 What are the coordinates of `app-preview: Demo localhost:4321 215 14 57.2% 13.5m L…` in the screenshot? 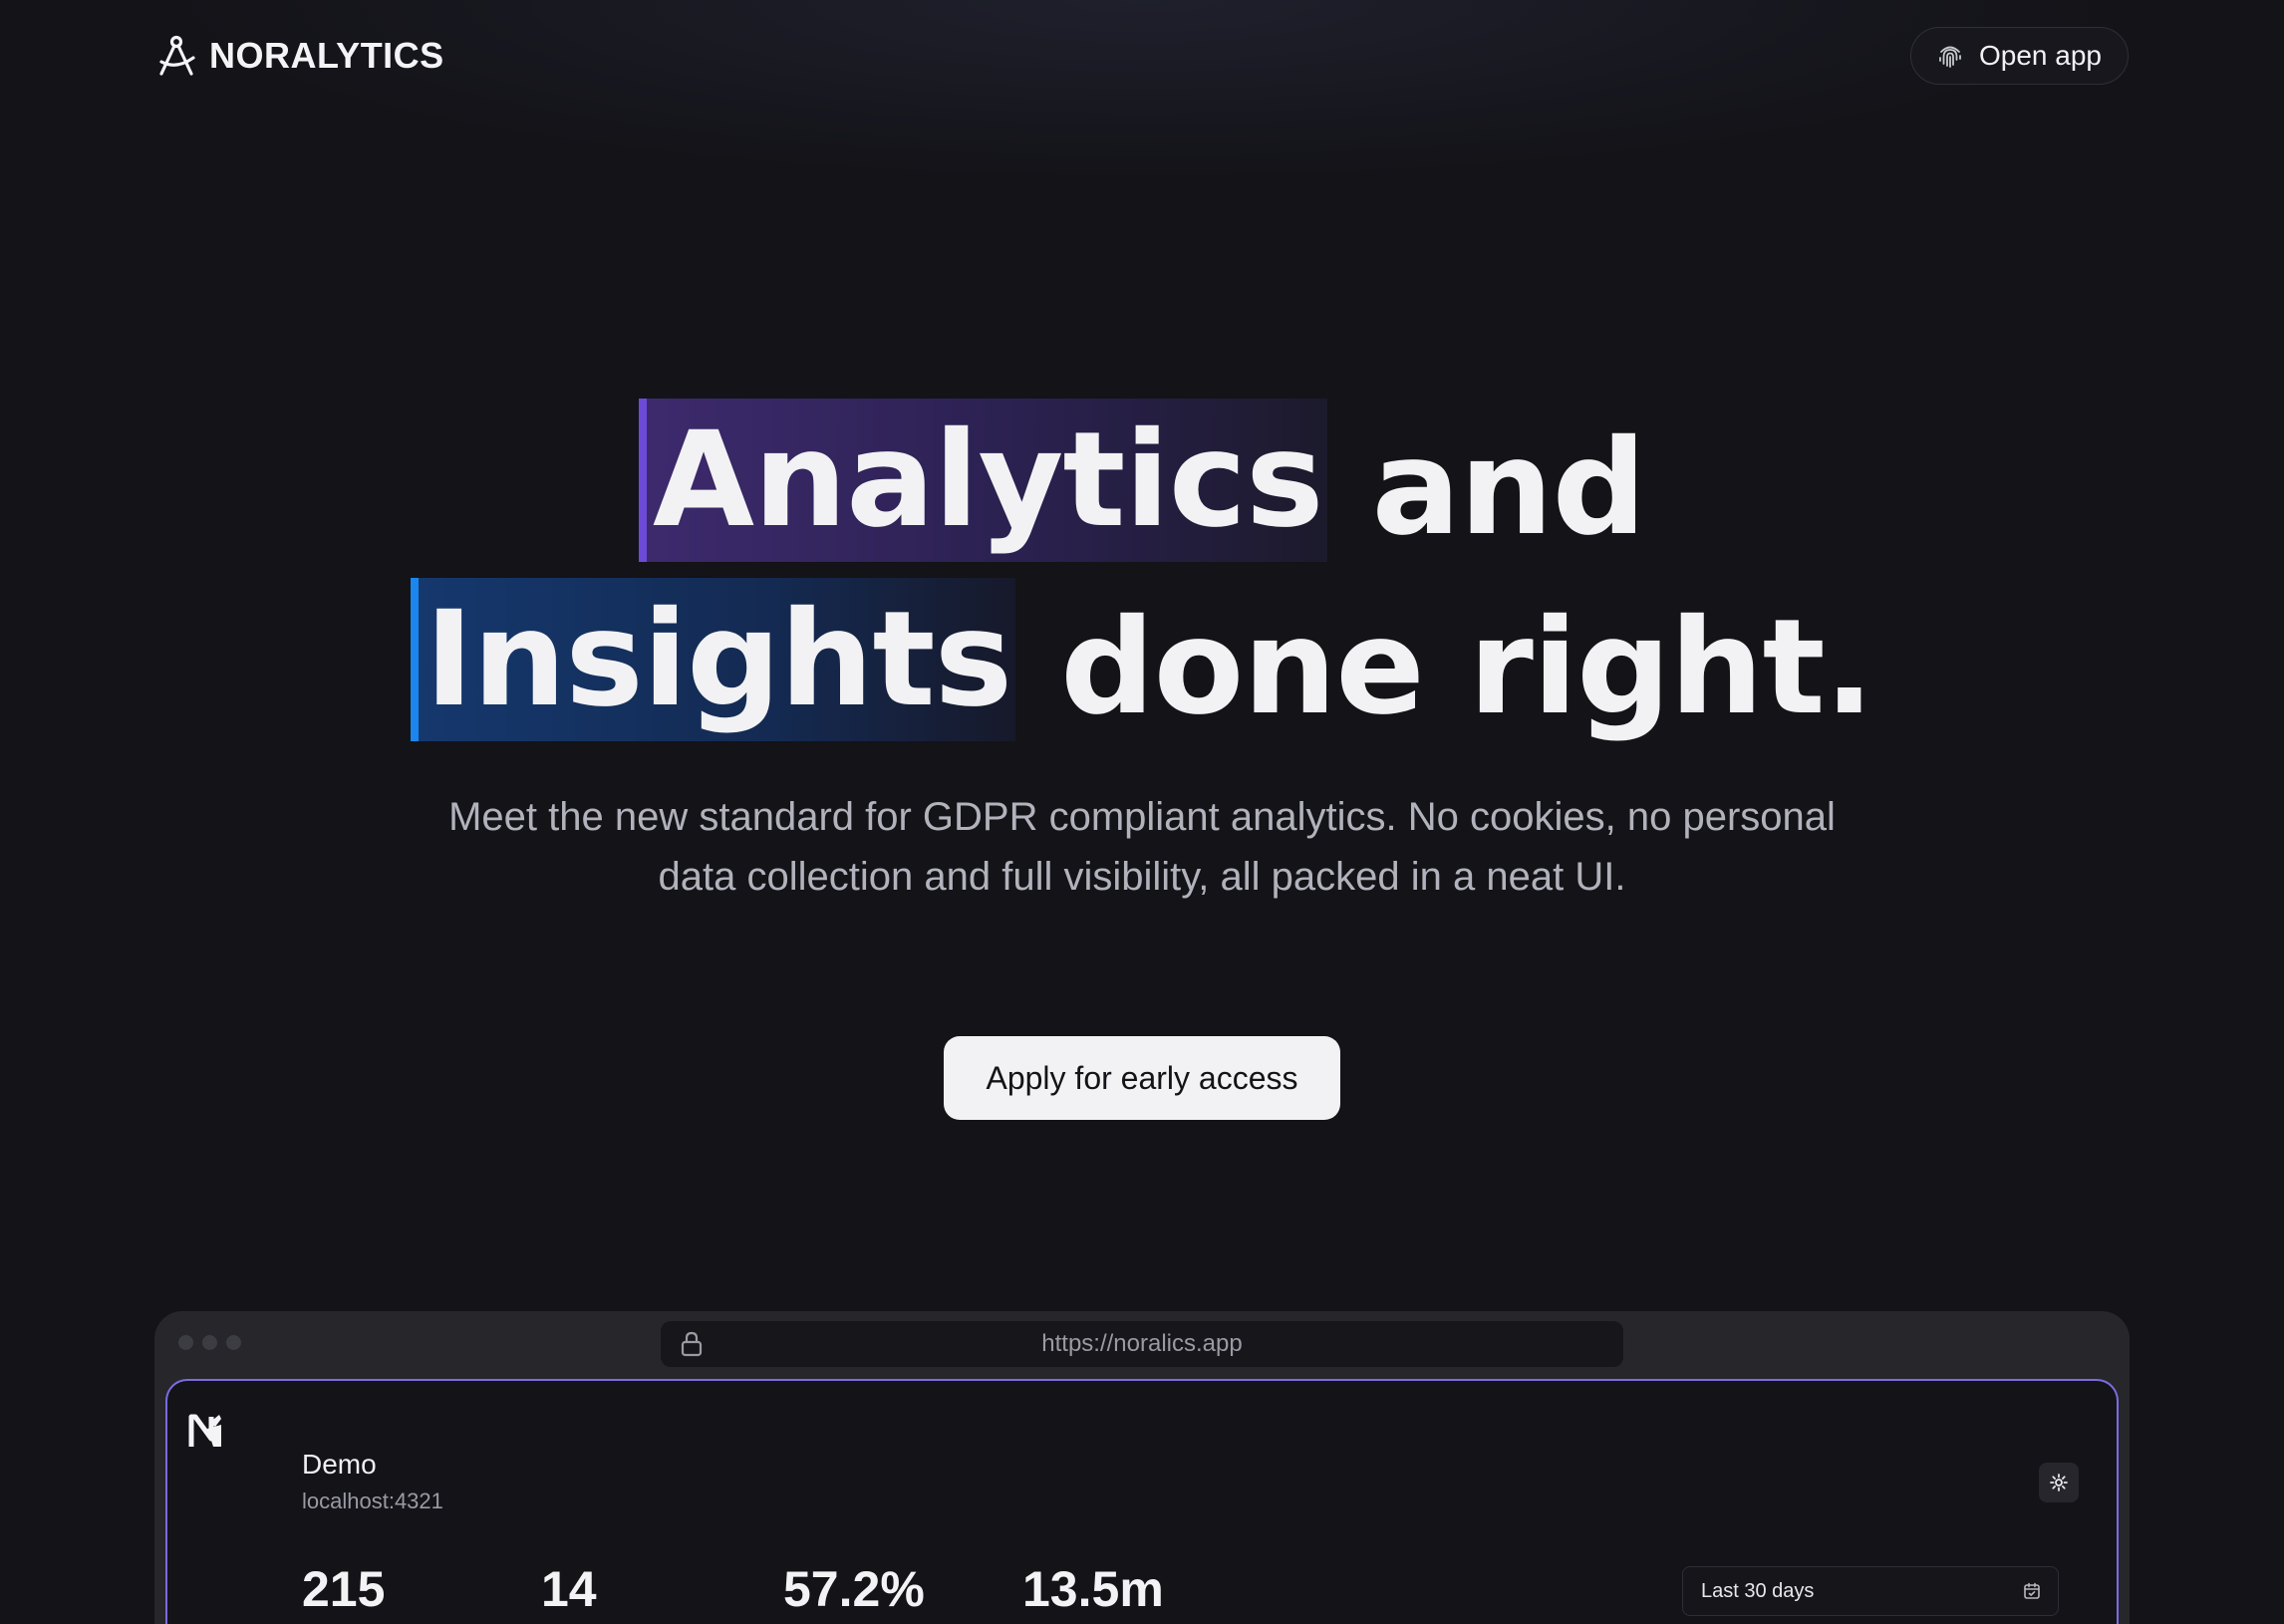 It's located at (1142, 1501).